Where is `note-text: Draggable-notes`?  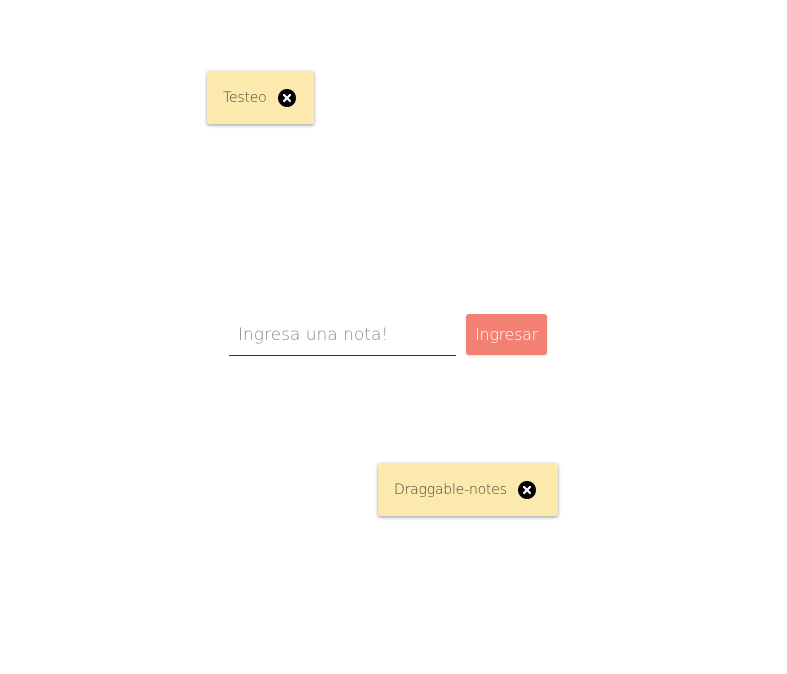
note-text: Draggable-notes is located at coordinates (450, 489).